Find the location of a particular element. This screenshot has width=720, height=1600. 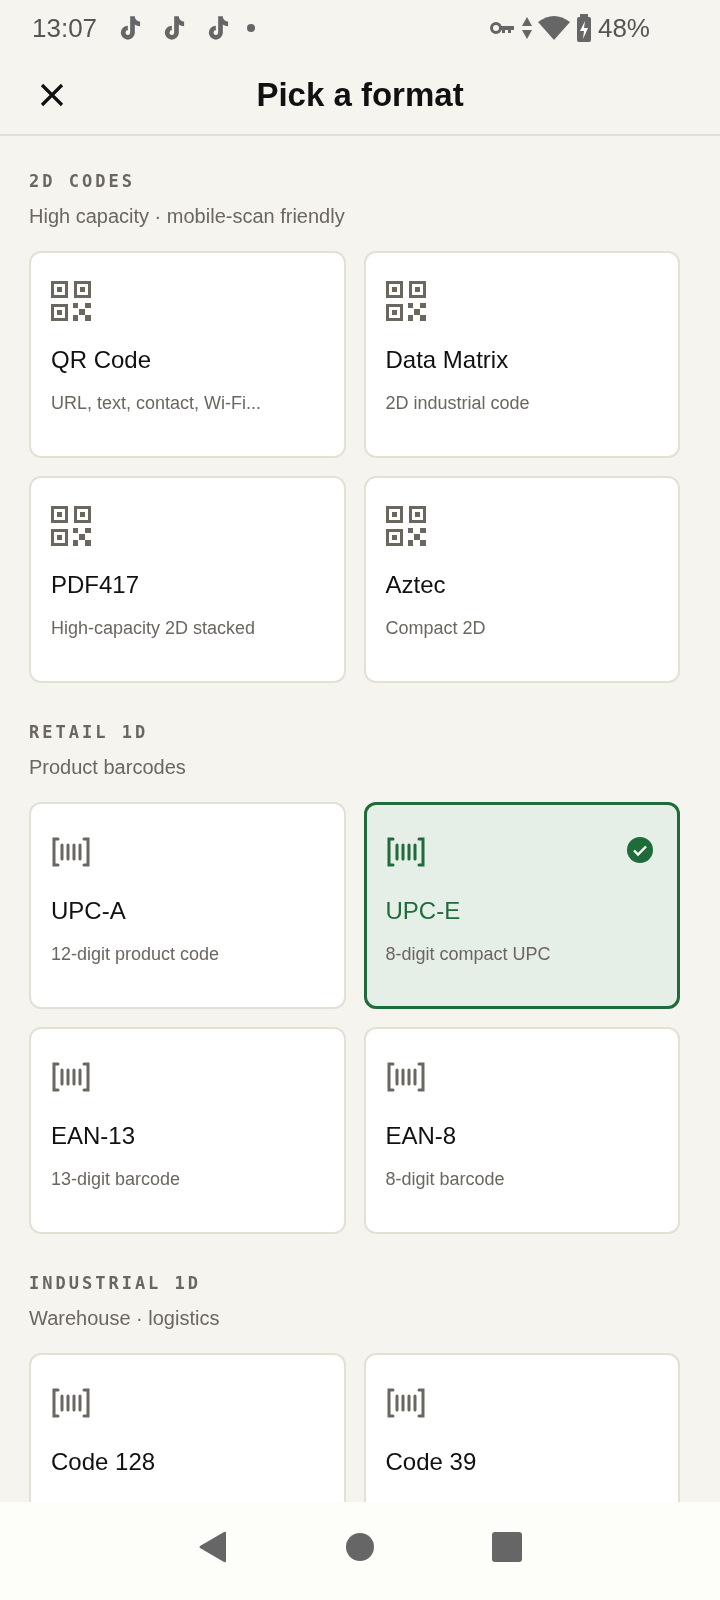

format-card: UPC-E 8-digit compact UPC is located at coordinates (521, 905).